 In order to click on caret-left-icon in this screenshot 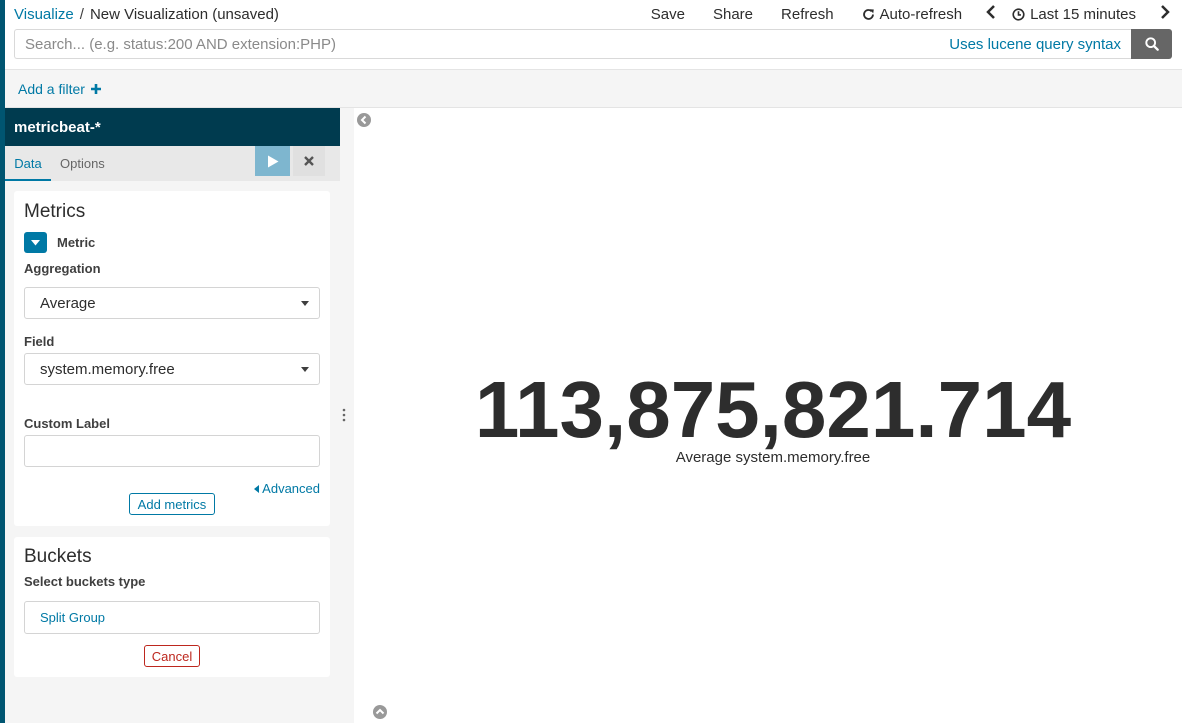, I will do `click(257, 489)`.